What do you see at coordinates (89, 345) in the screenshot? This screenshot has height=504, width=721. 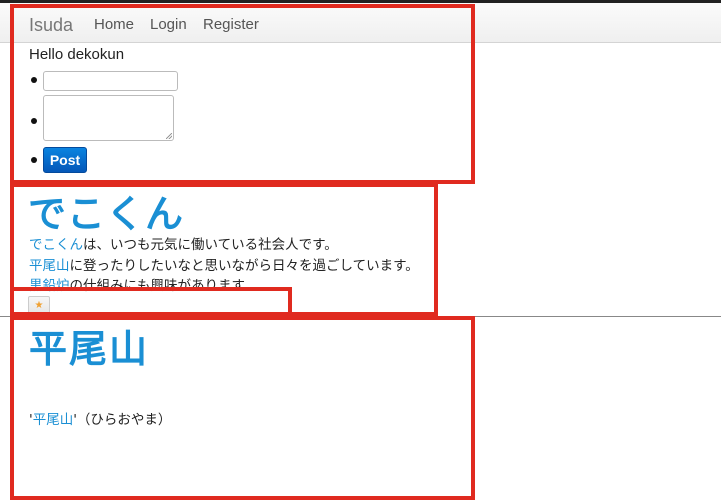 I see `entry-title: 平尾山` at bounding box center [89, 345].